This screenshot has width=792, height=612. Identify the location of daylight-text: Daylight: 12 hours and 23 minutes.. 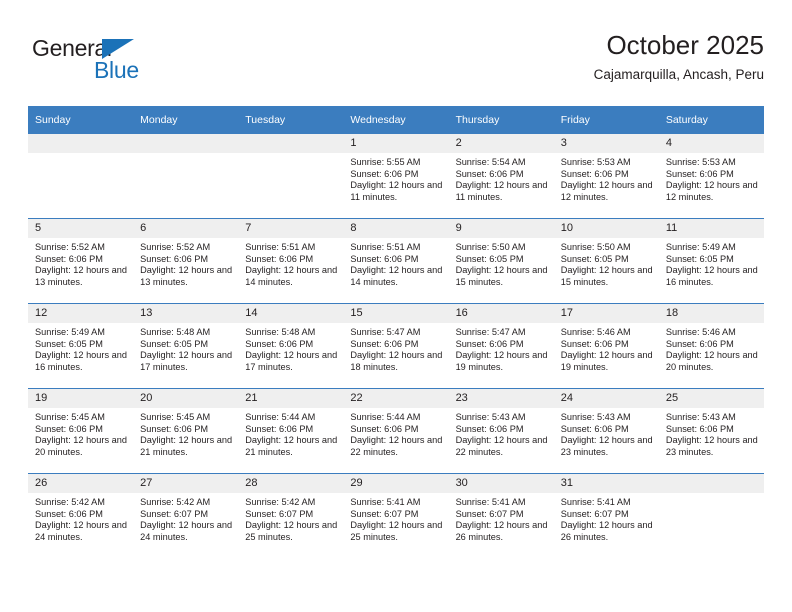
(606, 446).